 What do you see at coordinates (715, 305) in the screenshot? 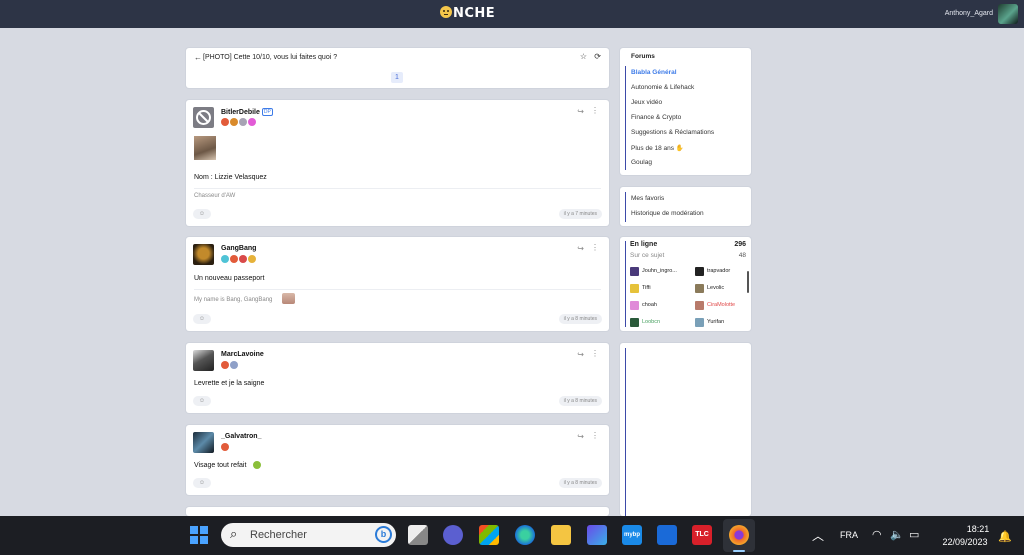
I see `online-user: CiraMolotte` at bounding box center [715, 305].